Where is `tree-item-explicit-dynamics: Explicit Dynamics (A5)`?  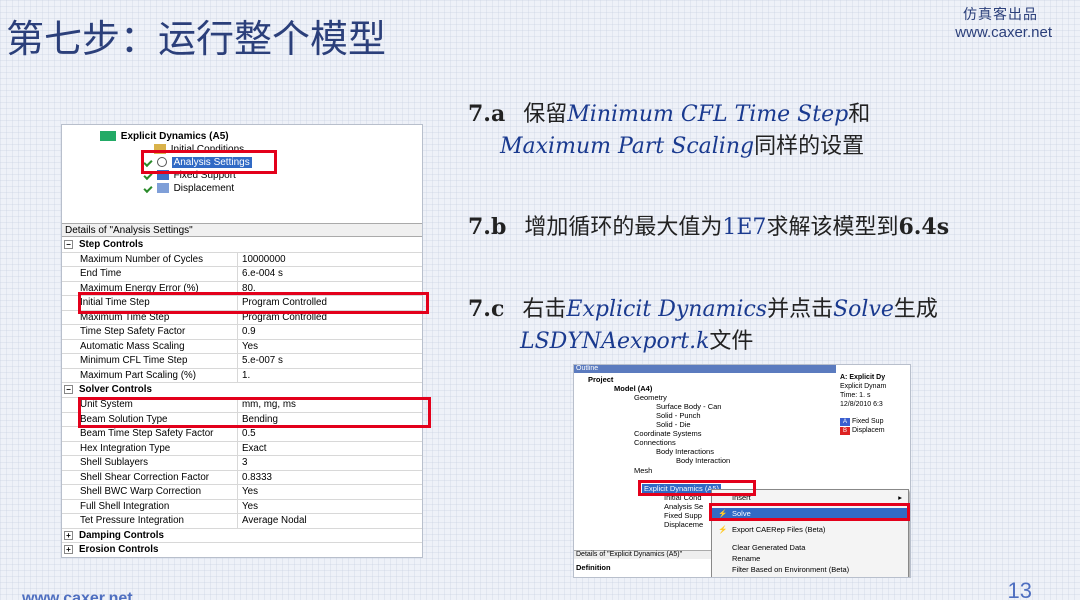
tree-item-explicit-dynamics: Explicit Dynamics (A5) is located at coordinates (164, 136).